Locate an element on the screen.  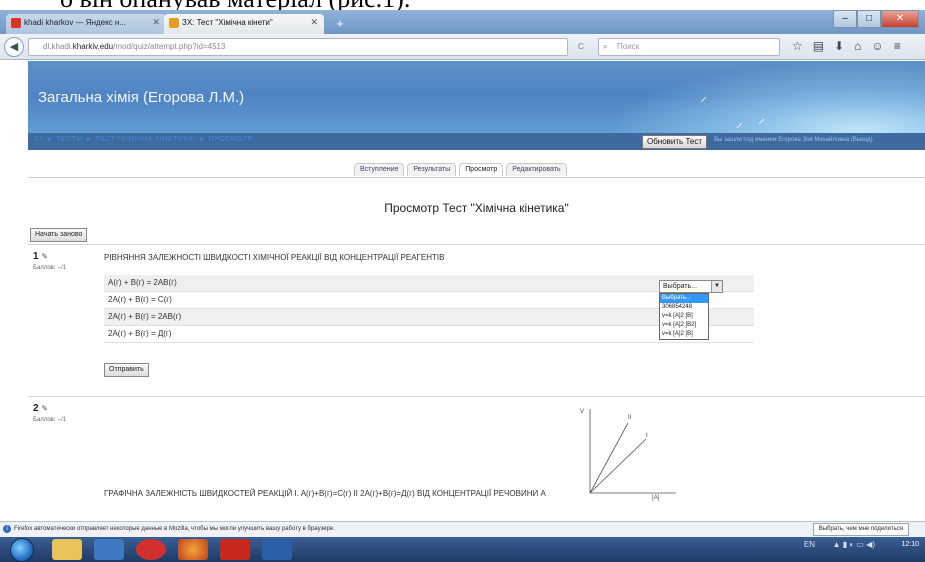
tab-results: Результаты is located at coordinates (432, 169).